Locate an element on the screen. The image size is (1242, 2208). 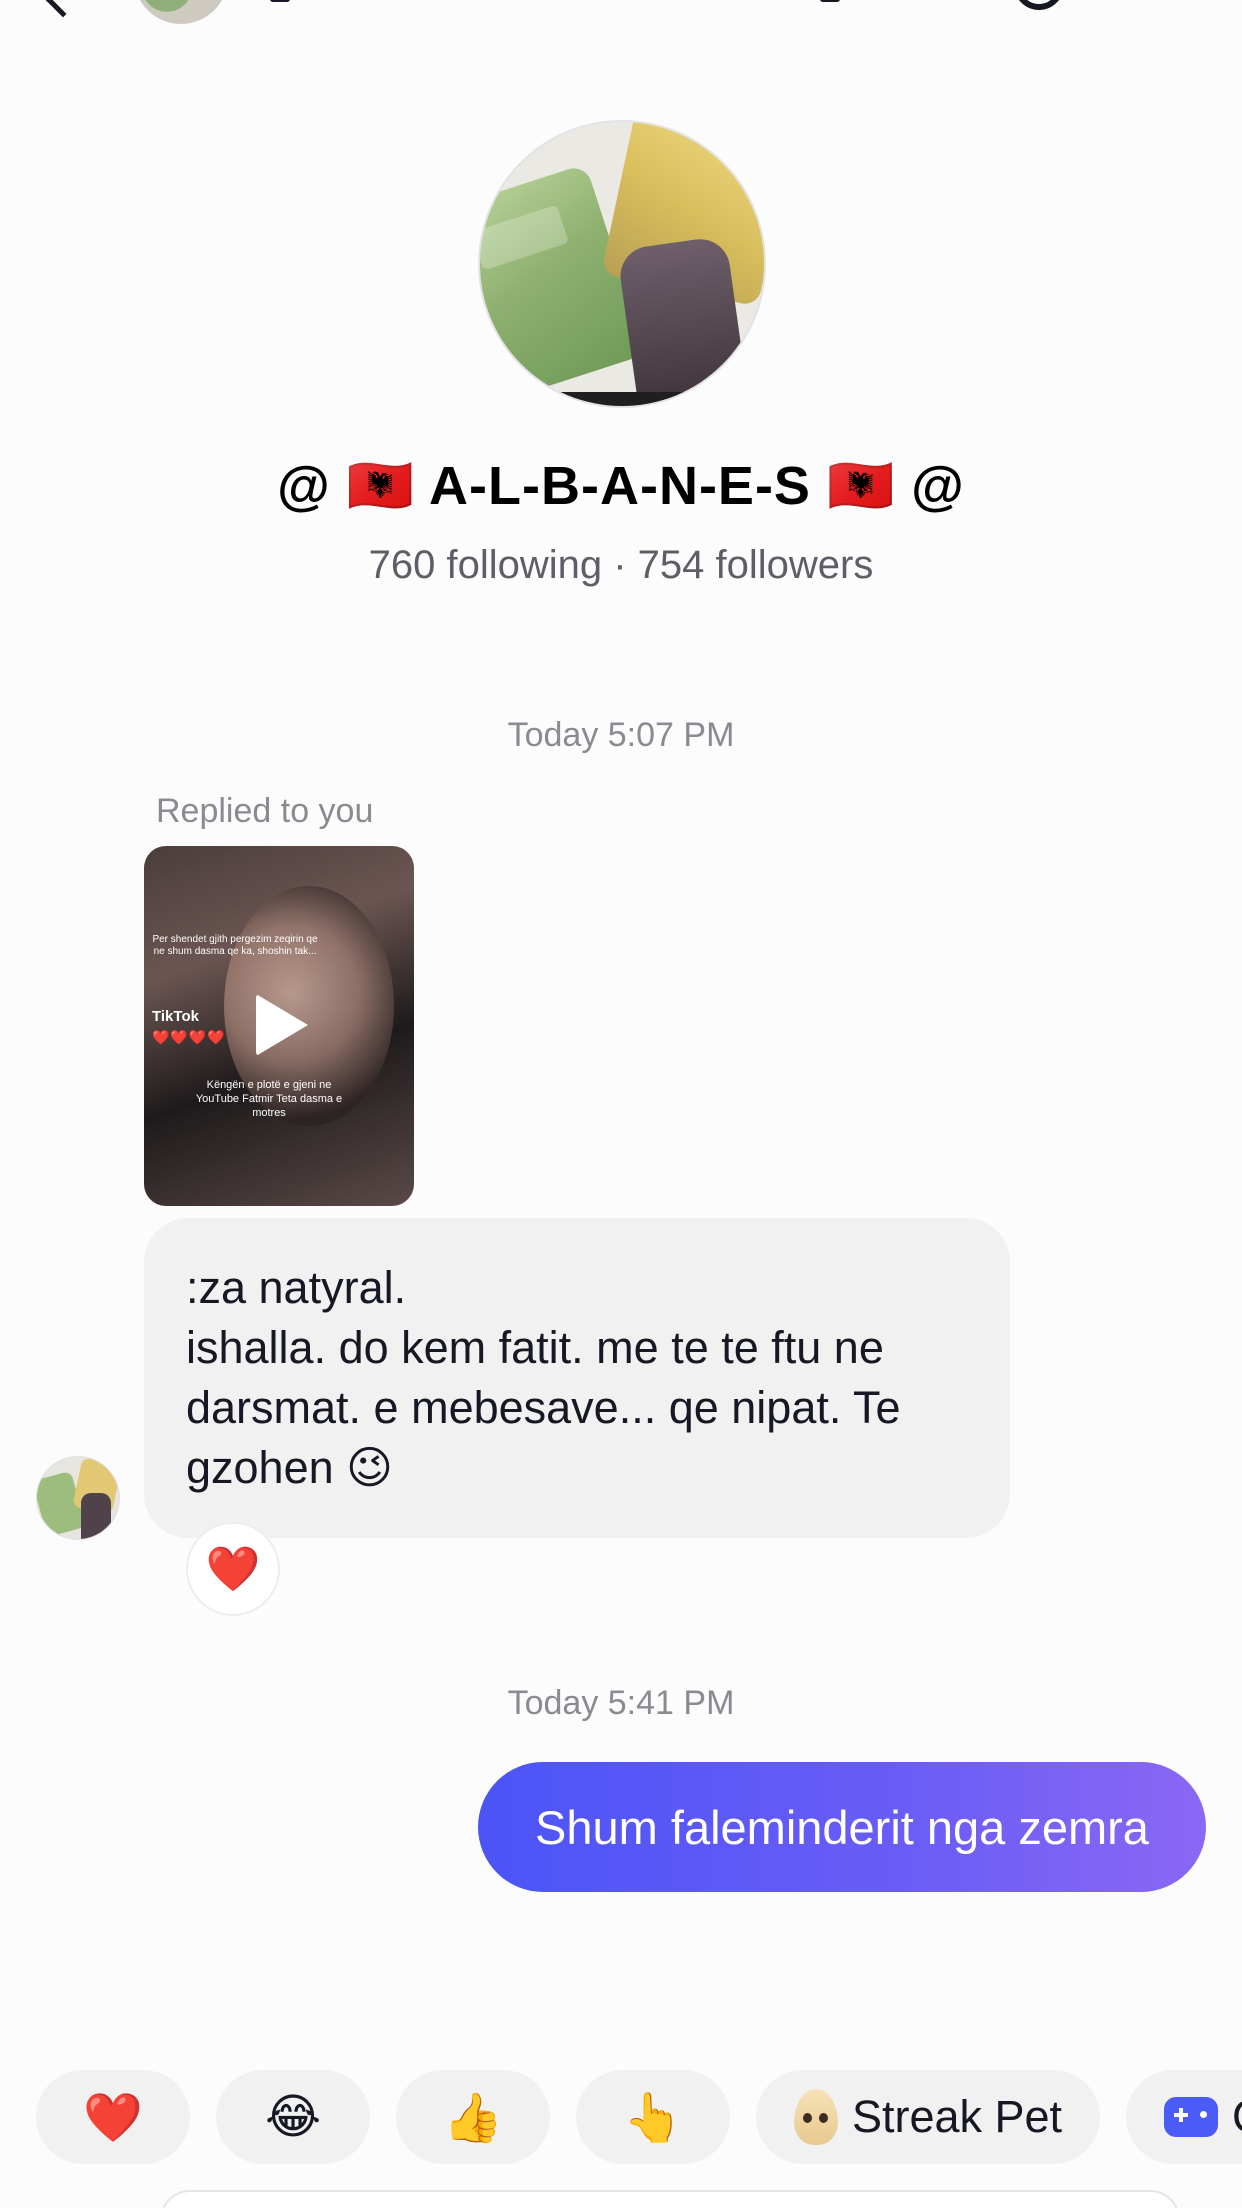
streak-pet-button: Streak Pet is located at coordinates (928, 2117).